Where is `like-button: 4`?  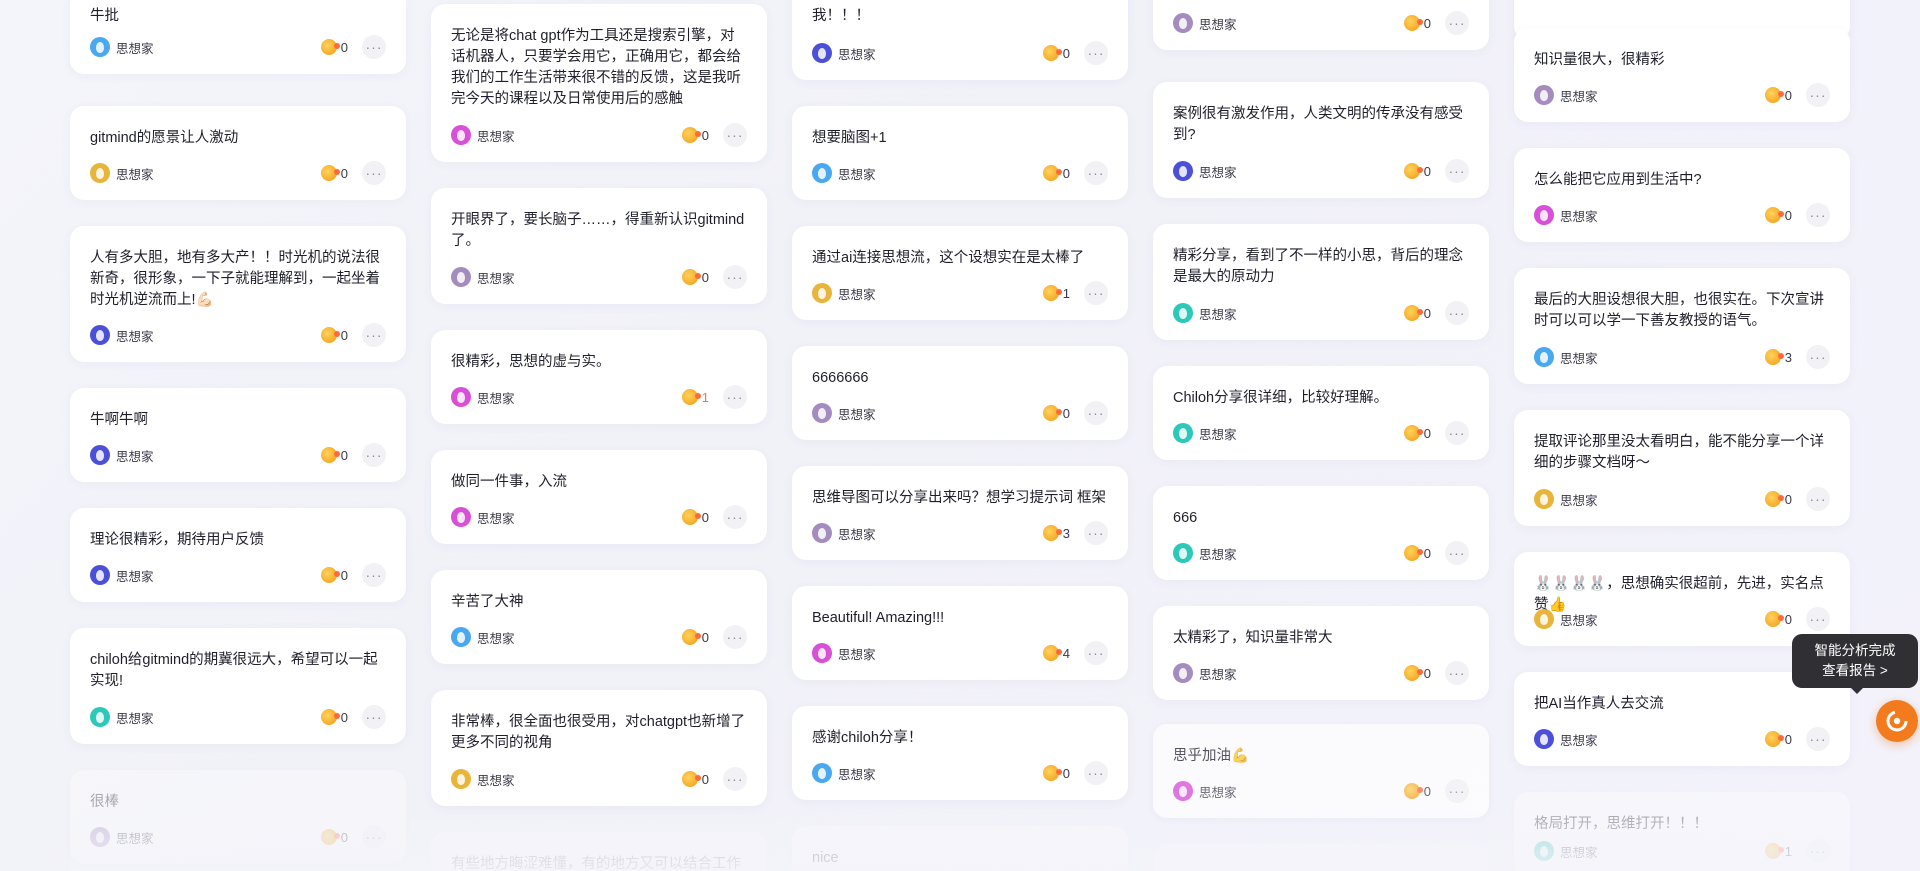
like-button: 4 is located at coordinates (1056, 653).